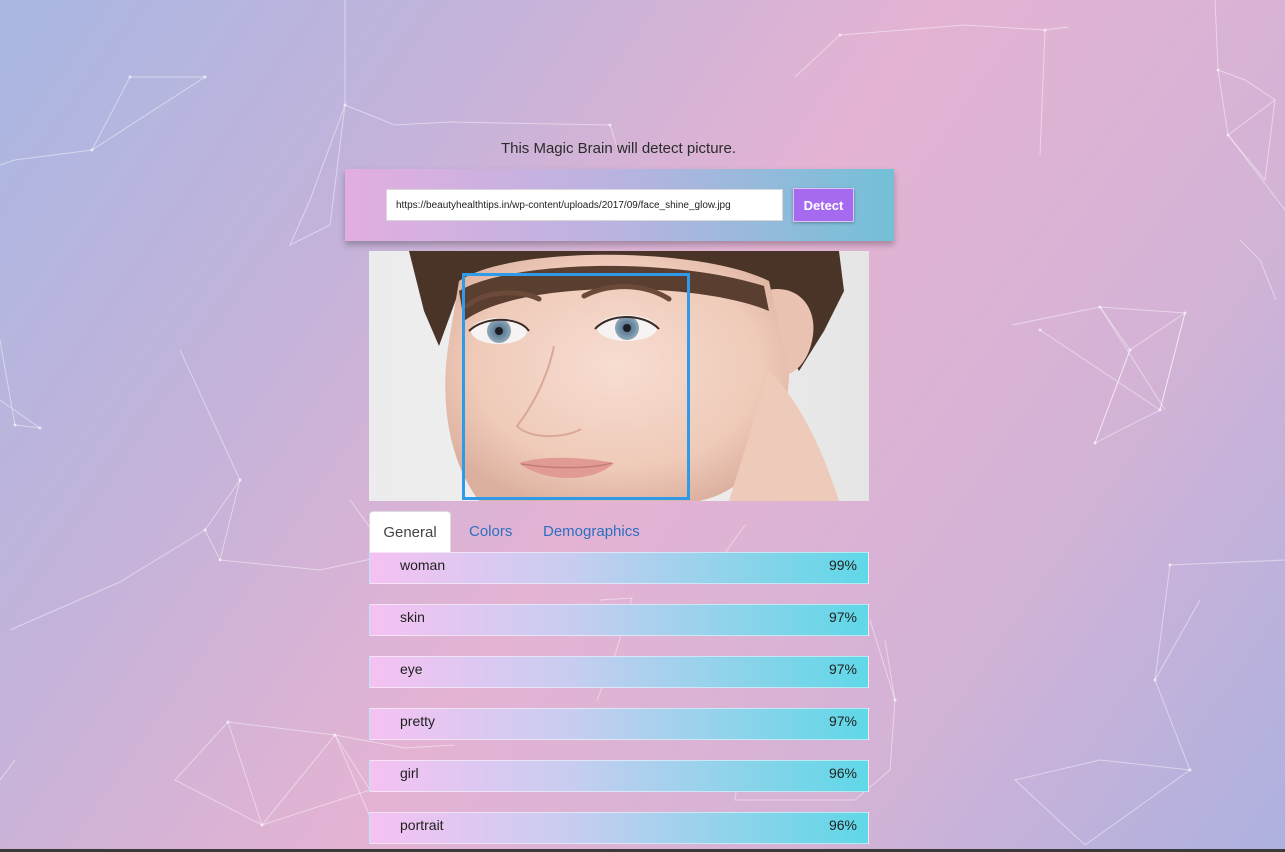  I want to click on concept-row: eye 97%, so click(619, 672).